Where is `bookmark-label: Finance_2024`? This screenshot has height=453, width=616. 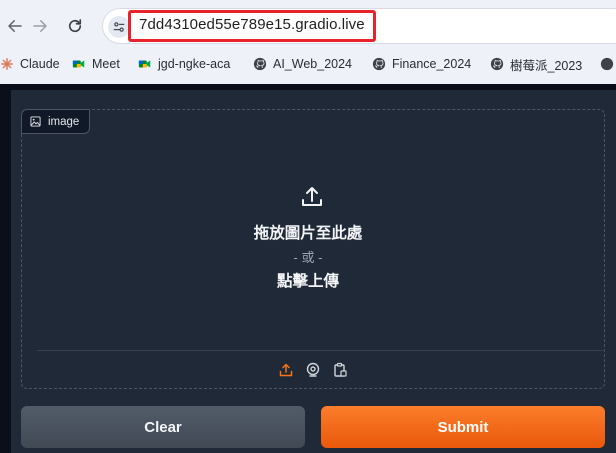 bookmark-label: Finance_2024 is located at coordinates (432, 64).